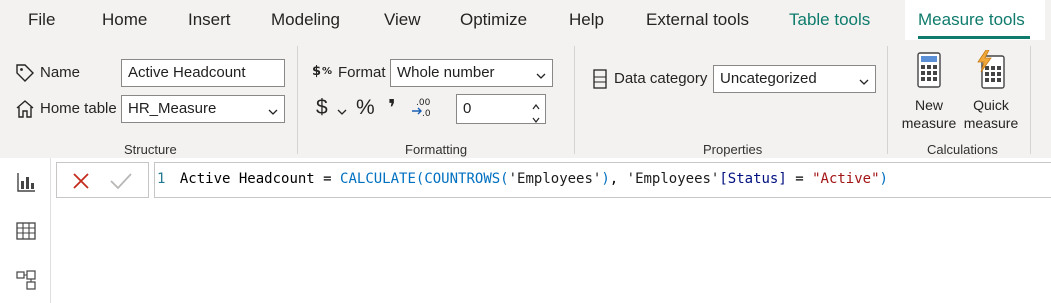 The width and height of the screenshot is (1051, 303). Describe the element at coordinates (436, 149) in the screenshot. I see `formatting-group-label: Formatting` at that location.